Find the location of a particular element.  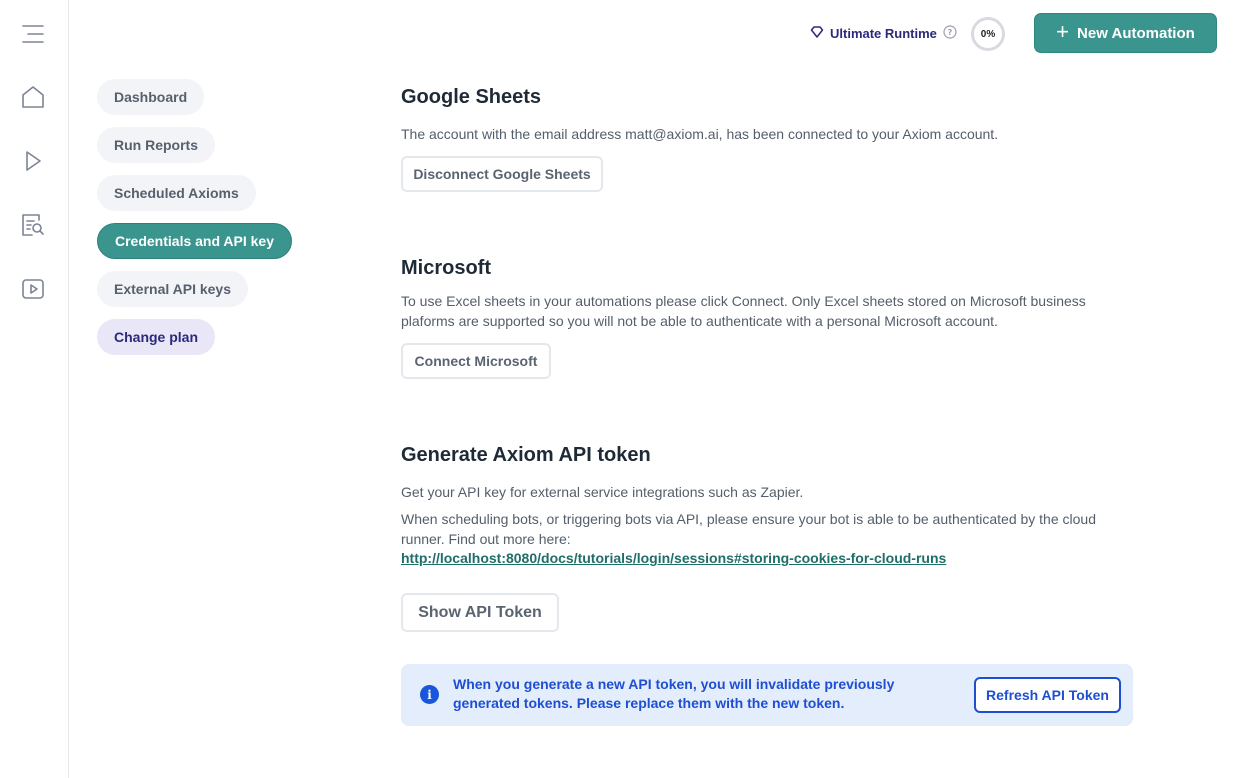

video-icon is located at coordinates (33, 289).